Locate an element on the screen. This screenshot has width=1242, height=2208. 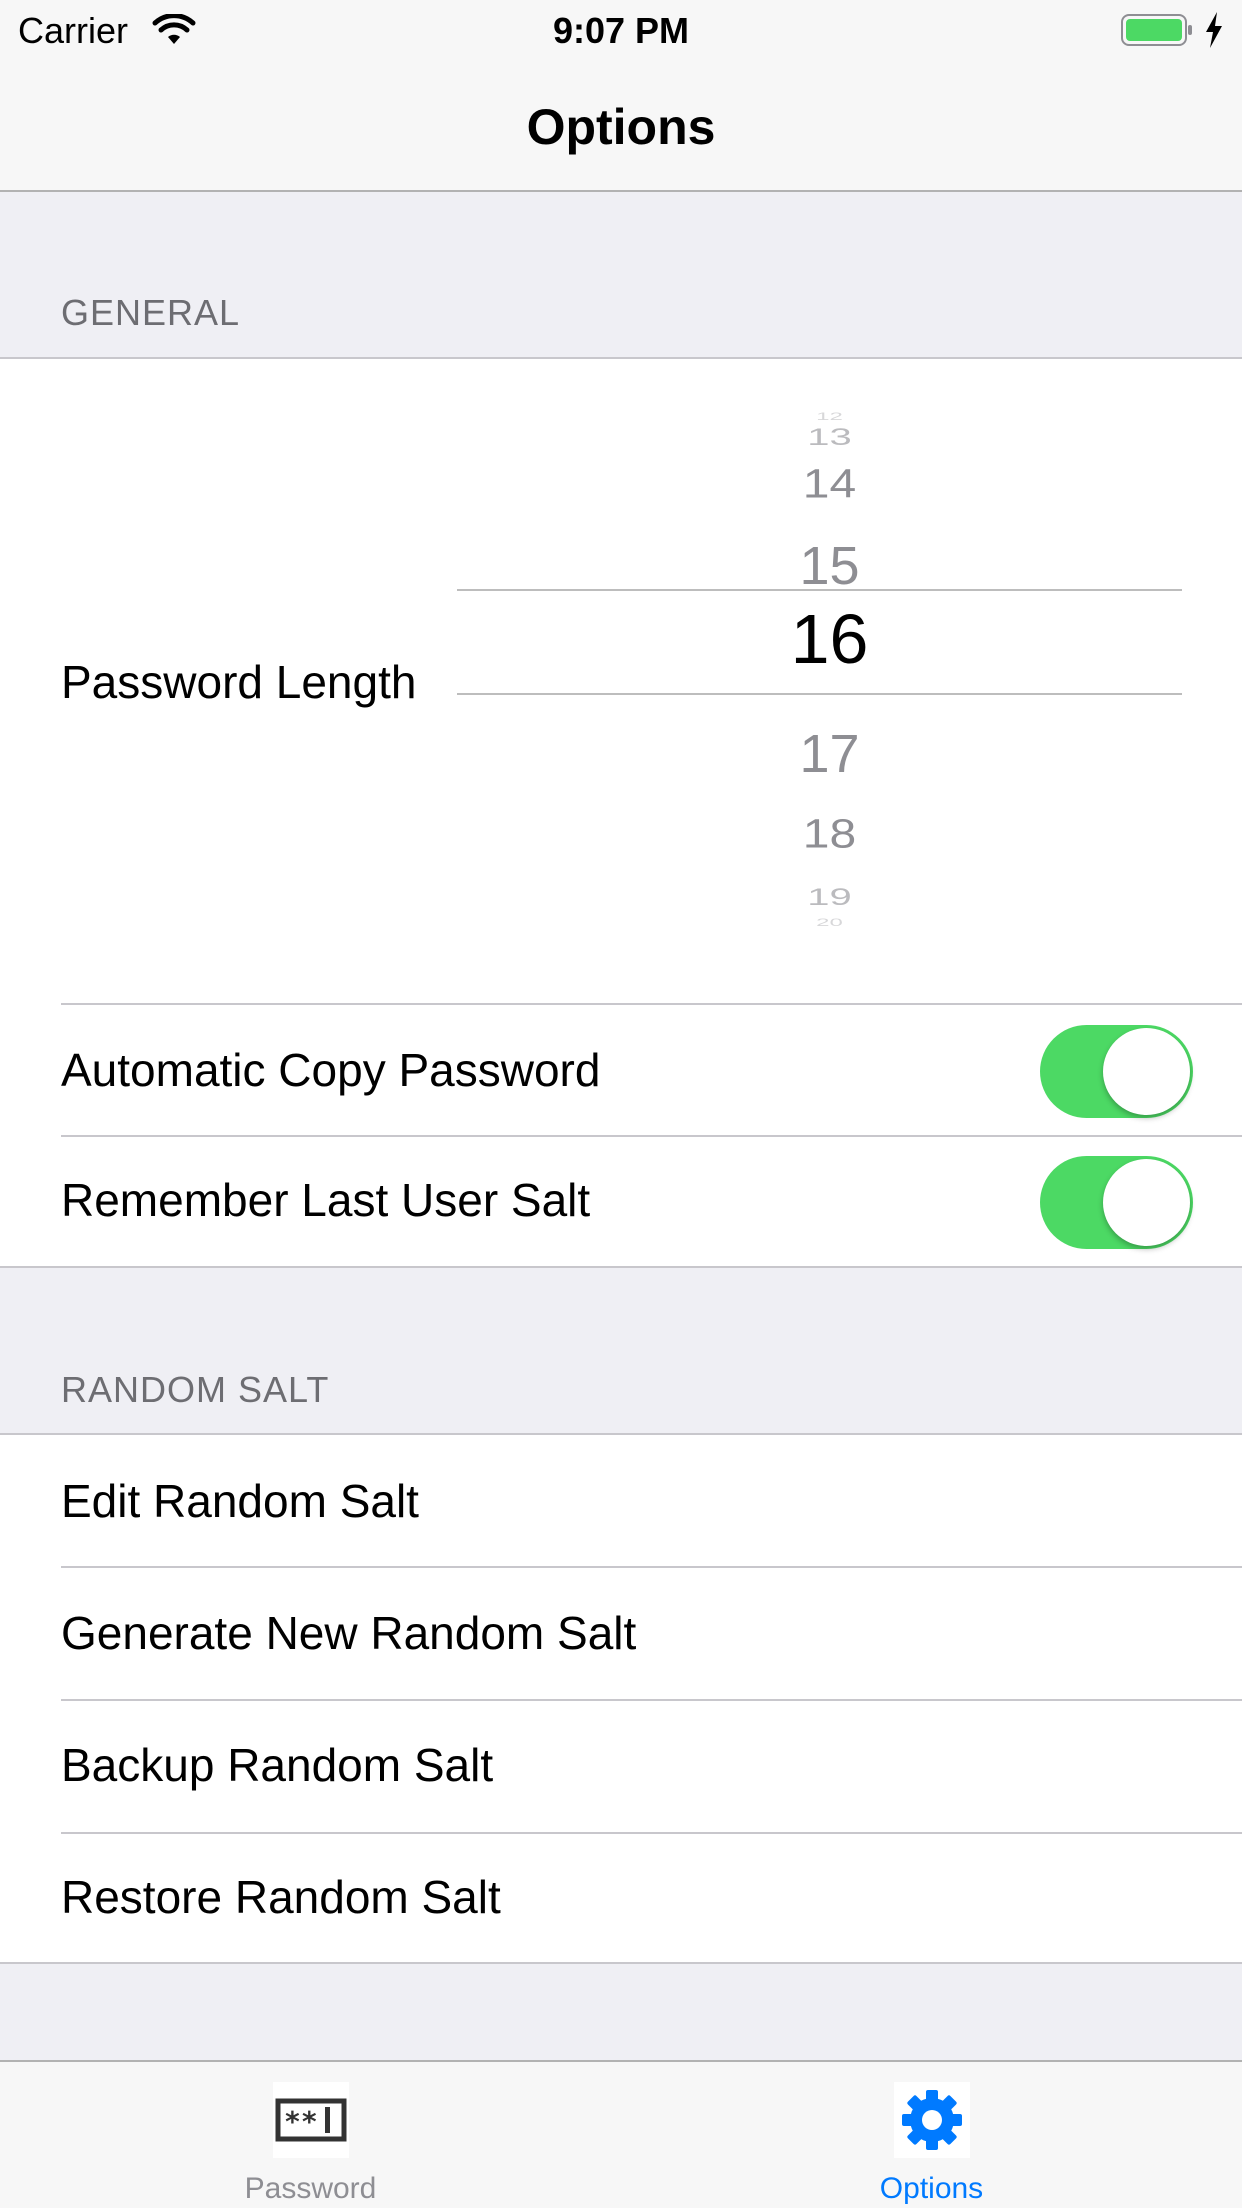
tab-bar: ** Password Options is located at coordinates (621, 2134).